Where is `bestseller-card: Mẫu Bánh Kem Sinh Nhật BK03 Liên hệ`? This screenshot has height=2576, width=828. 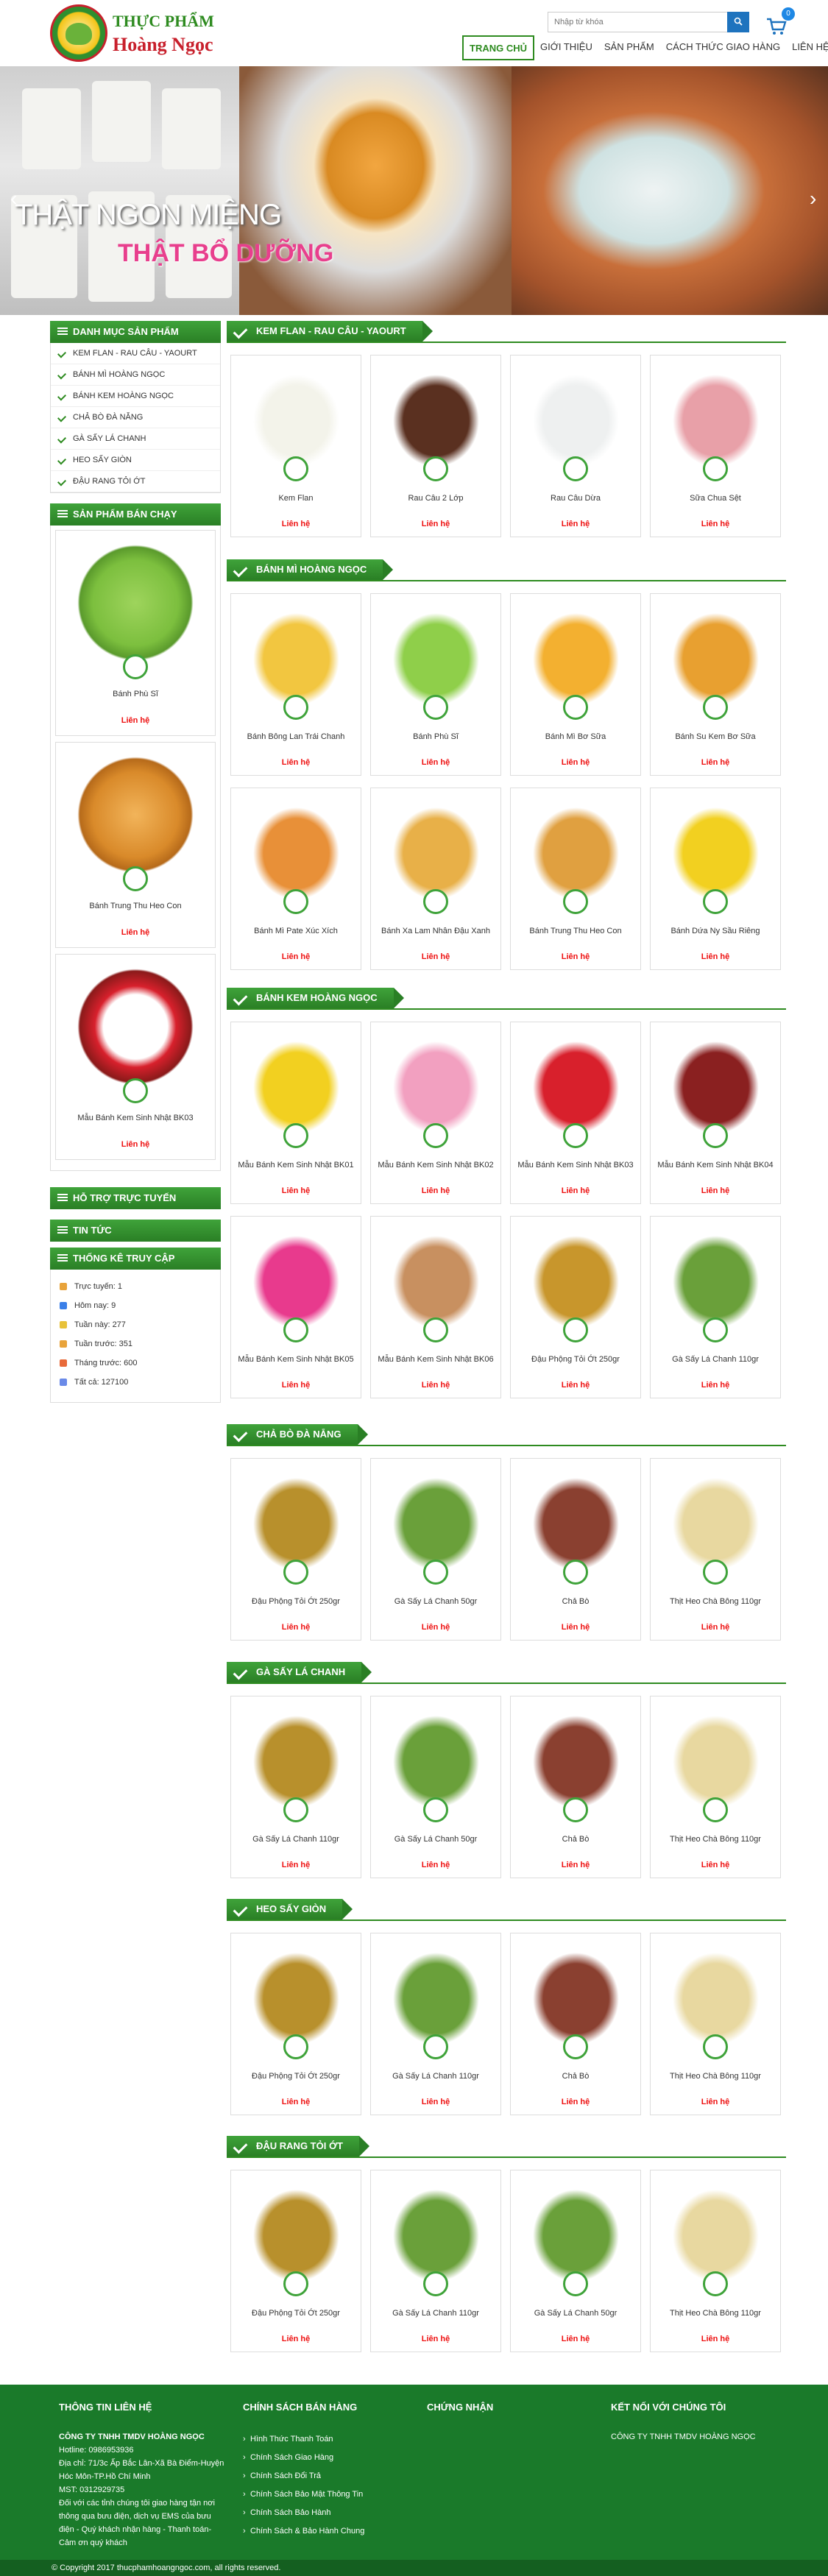 bestseller-card: Mẫu Bánh Kem Sinh Nhật BK03 Liên hệ is located at coordinates (135, 1057).